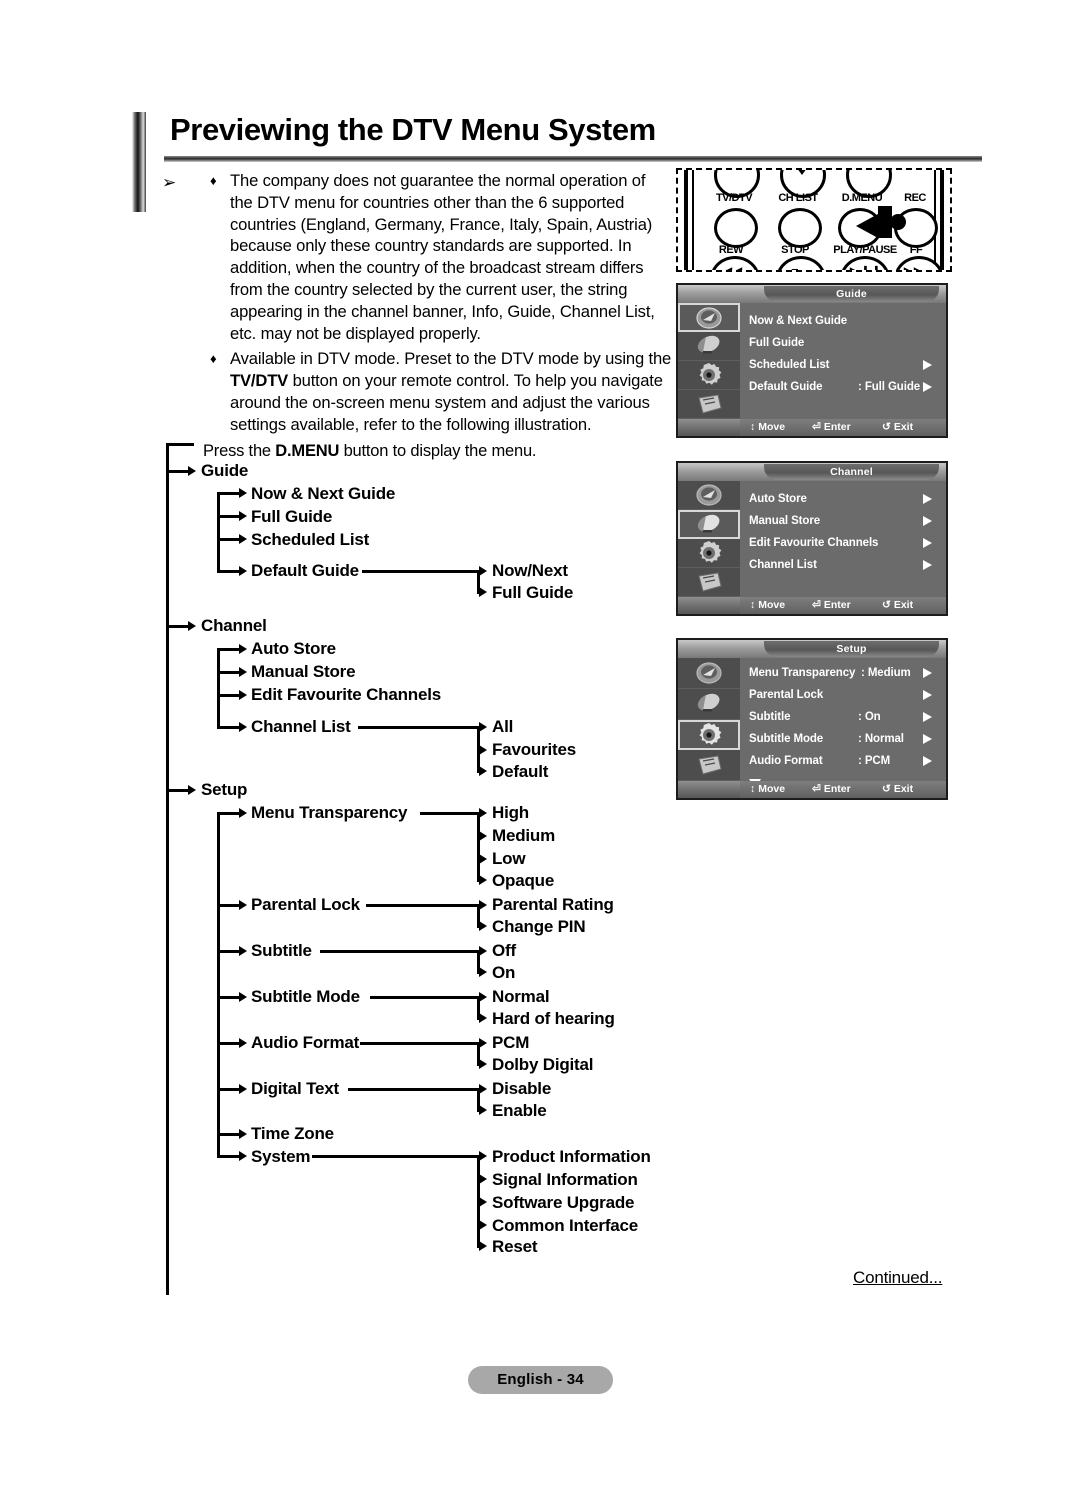 Image resolution: width=1080 pixels, height=1486 pixels. Describe the element at coordinates (167, 869) in the screenshot. I see `tree-root-spine` at that location.